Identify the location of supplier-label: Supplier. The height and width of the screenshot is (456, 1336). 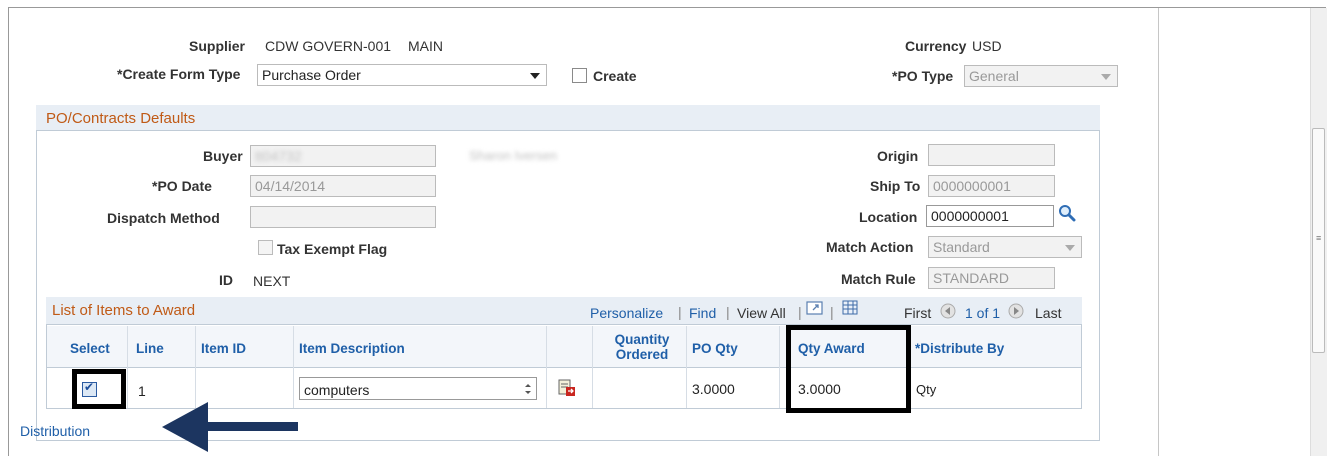
(217, 46).